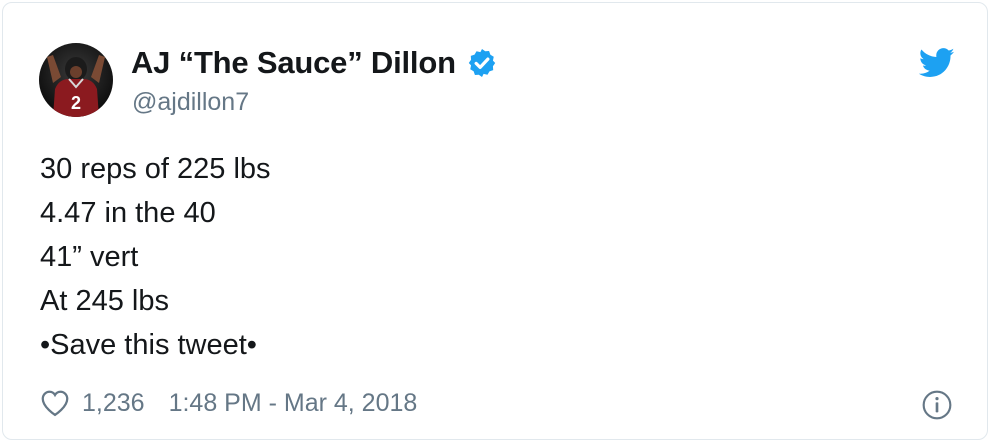 The height and width of the screenshot is (446, 994). Describe the element at coordinates (155, 169) in the screenshot. I see `tweet-line: 30 reps of 225 lbs` at that location.